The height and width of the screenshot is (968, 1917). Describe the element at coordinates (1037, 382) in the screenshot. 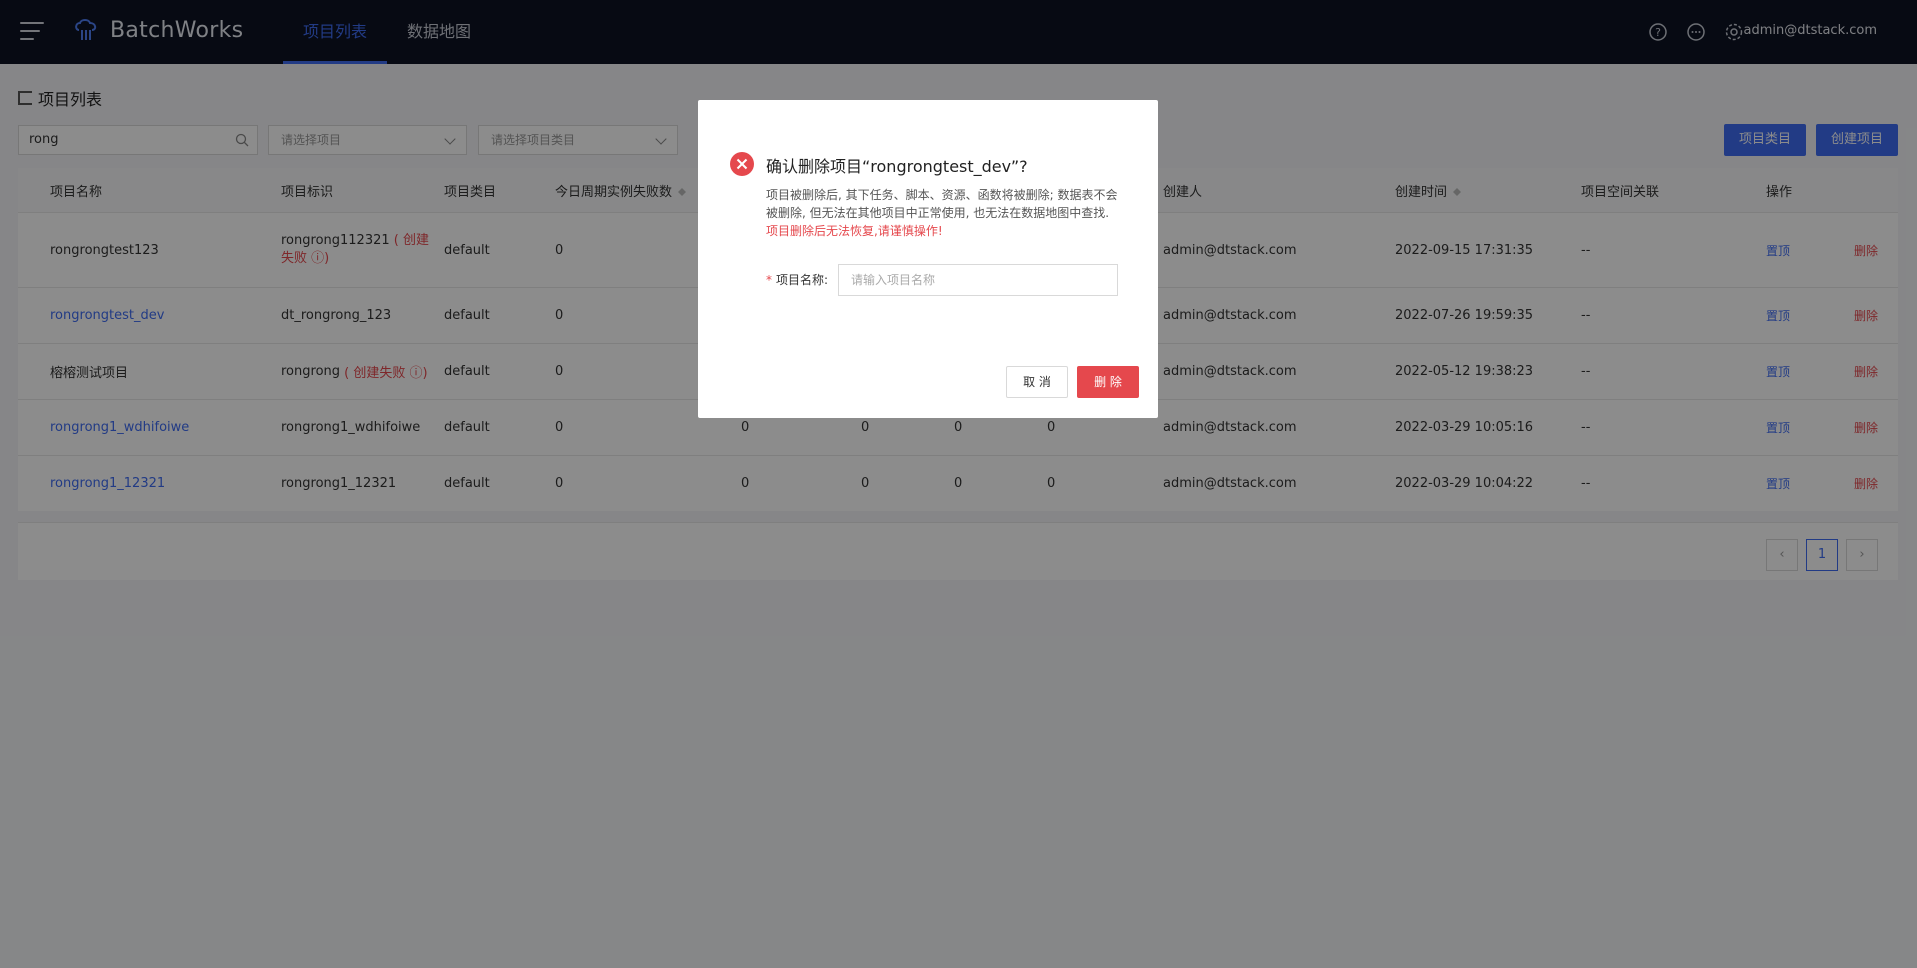

I see `cancel-button: 取 消` at that location.